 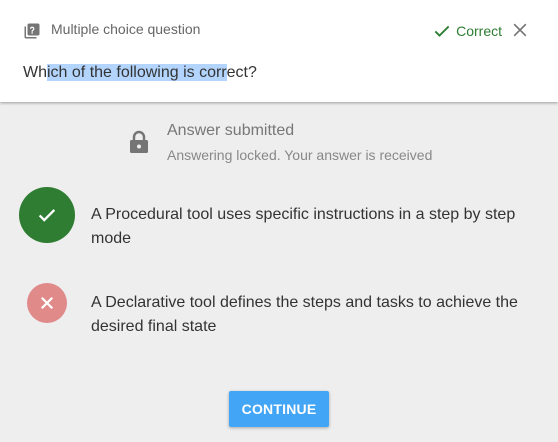 I want to click on lock-icon, so click(x=139, y=141).